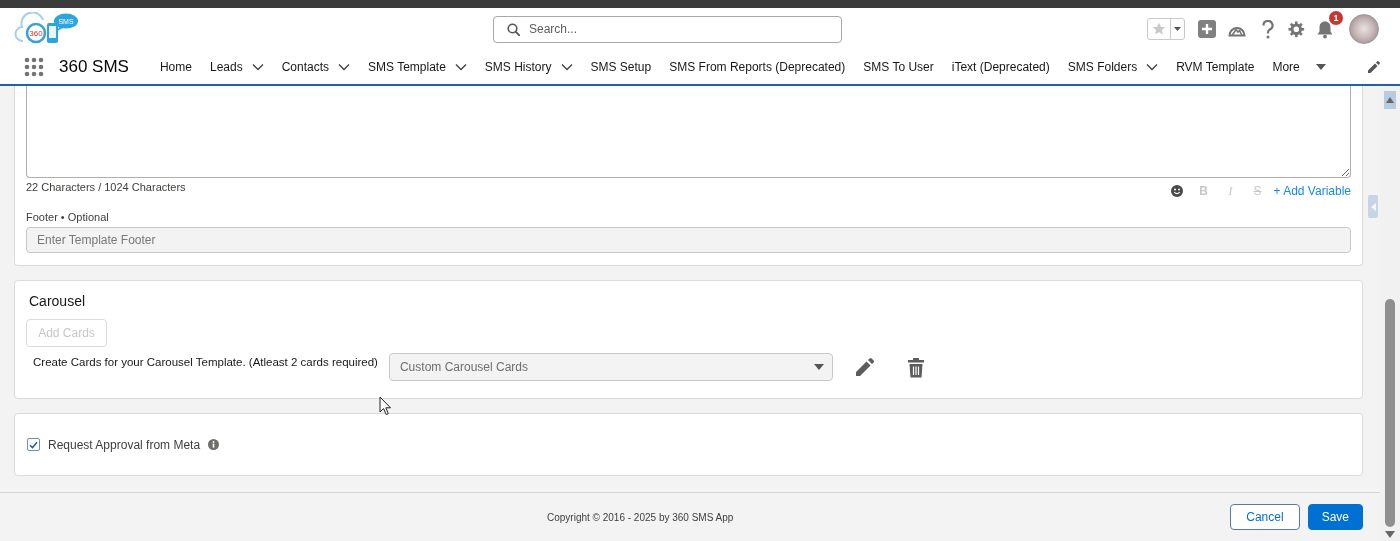 The width and height of the screenshot is (1400, 541). I want to click on smiley-icon, so click(1177, 191).